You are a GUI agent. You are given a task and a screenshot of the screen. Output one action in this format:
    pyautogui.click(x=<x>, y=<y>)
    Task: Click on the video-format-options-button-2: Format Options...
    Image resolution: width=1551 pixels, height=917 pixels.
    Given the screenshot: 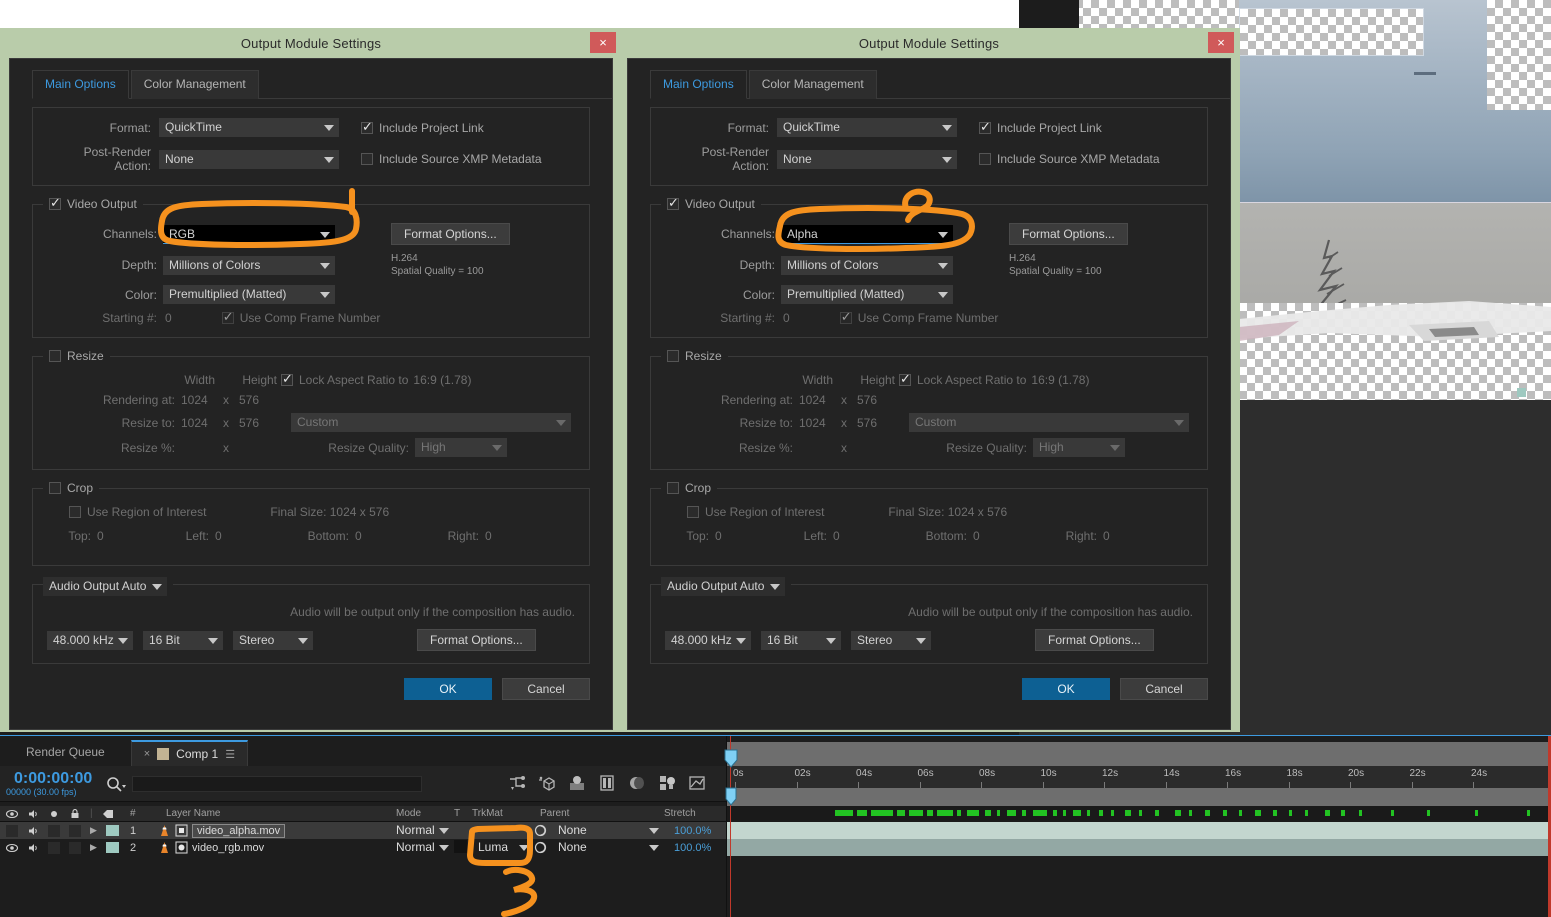 What is the action you would take?
    pyautogui.click(x=1068, y=234)
    